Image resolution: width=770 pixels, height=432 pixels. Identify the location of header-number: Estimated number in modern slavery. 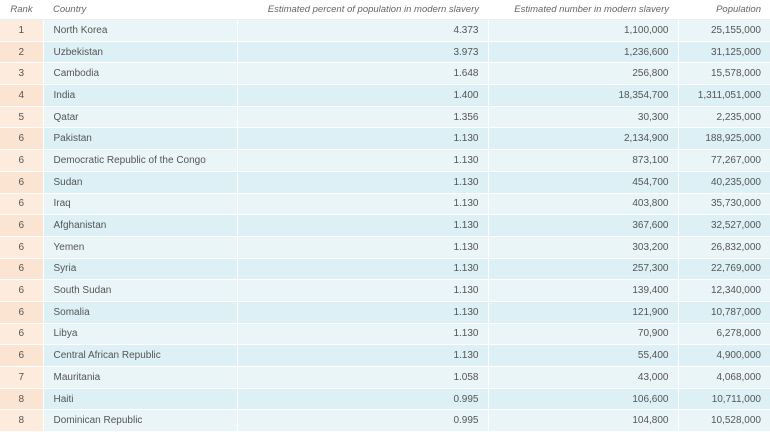
(583, 10).